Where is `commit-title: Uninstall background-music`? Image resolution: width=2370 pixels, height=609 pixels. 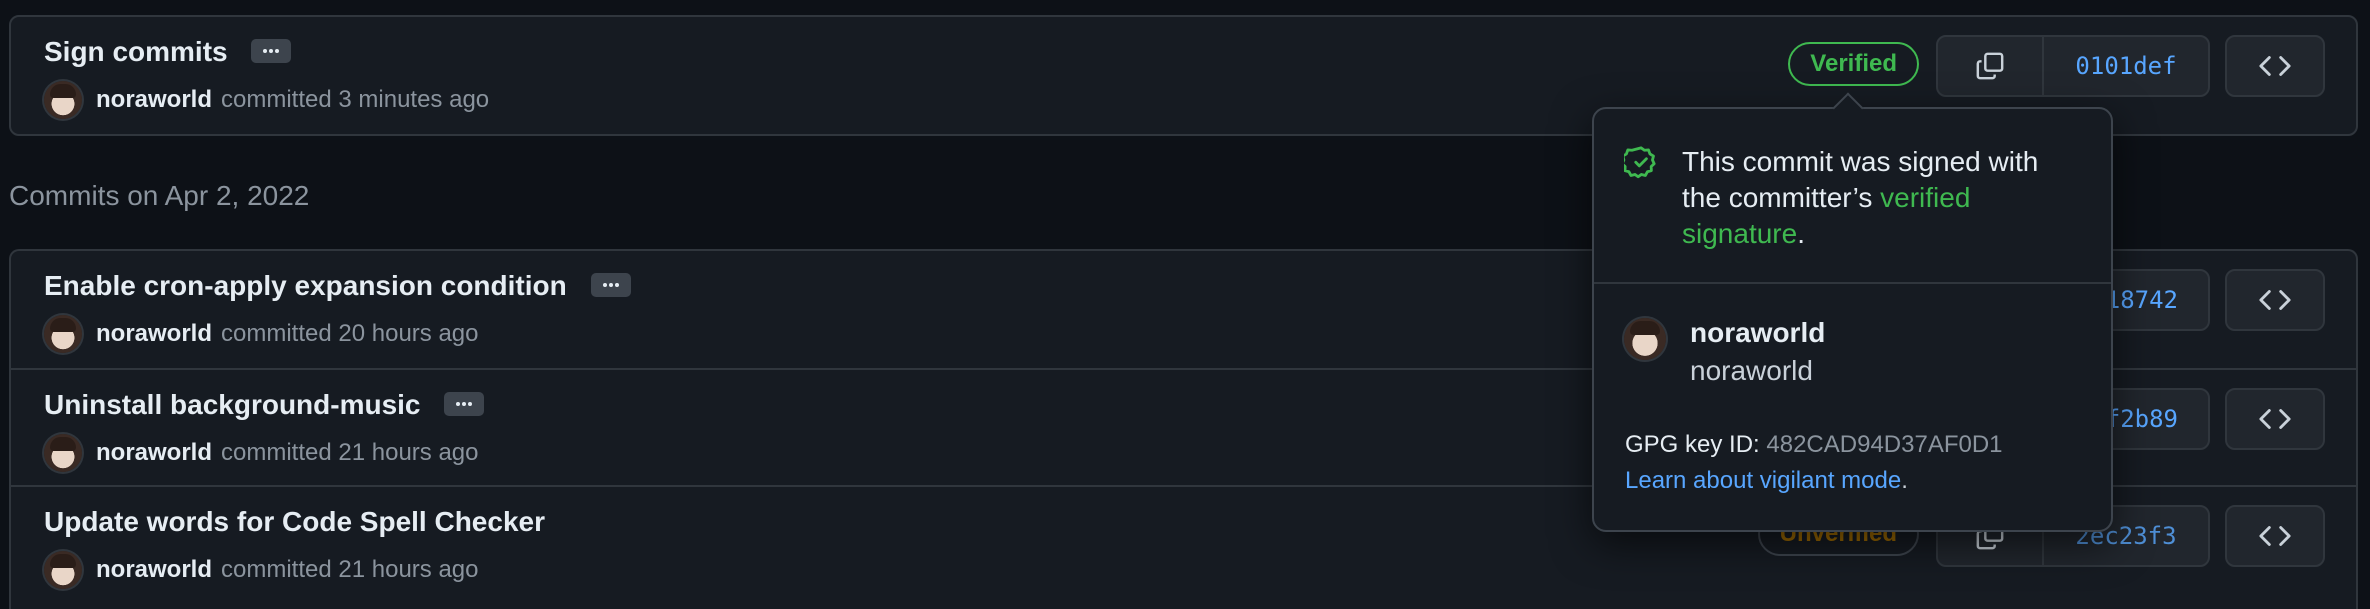
commit-title: Uninstall background-music is located at coordinates (264, 405).